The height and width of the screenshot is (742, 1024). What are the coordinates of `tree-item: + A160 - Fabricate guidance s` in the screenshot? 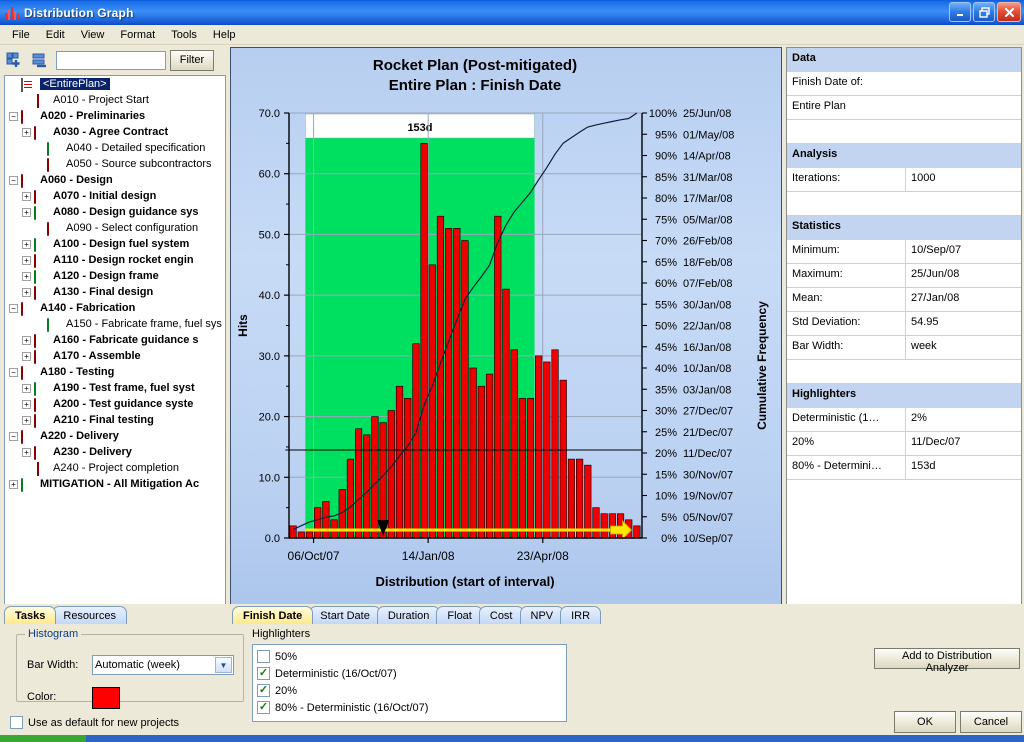 It's located at (115, 340).